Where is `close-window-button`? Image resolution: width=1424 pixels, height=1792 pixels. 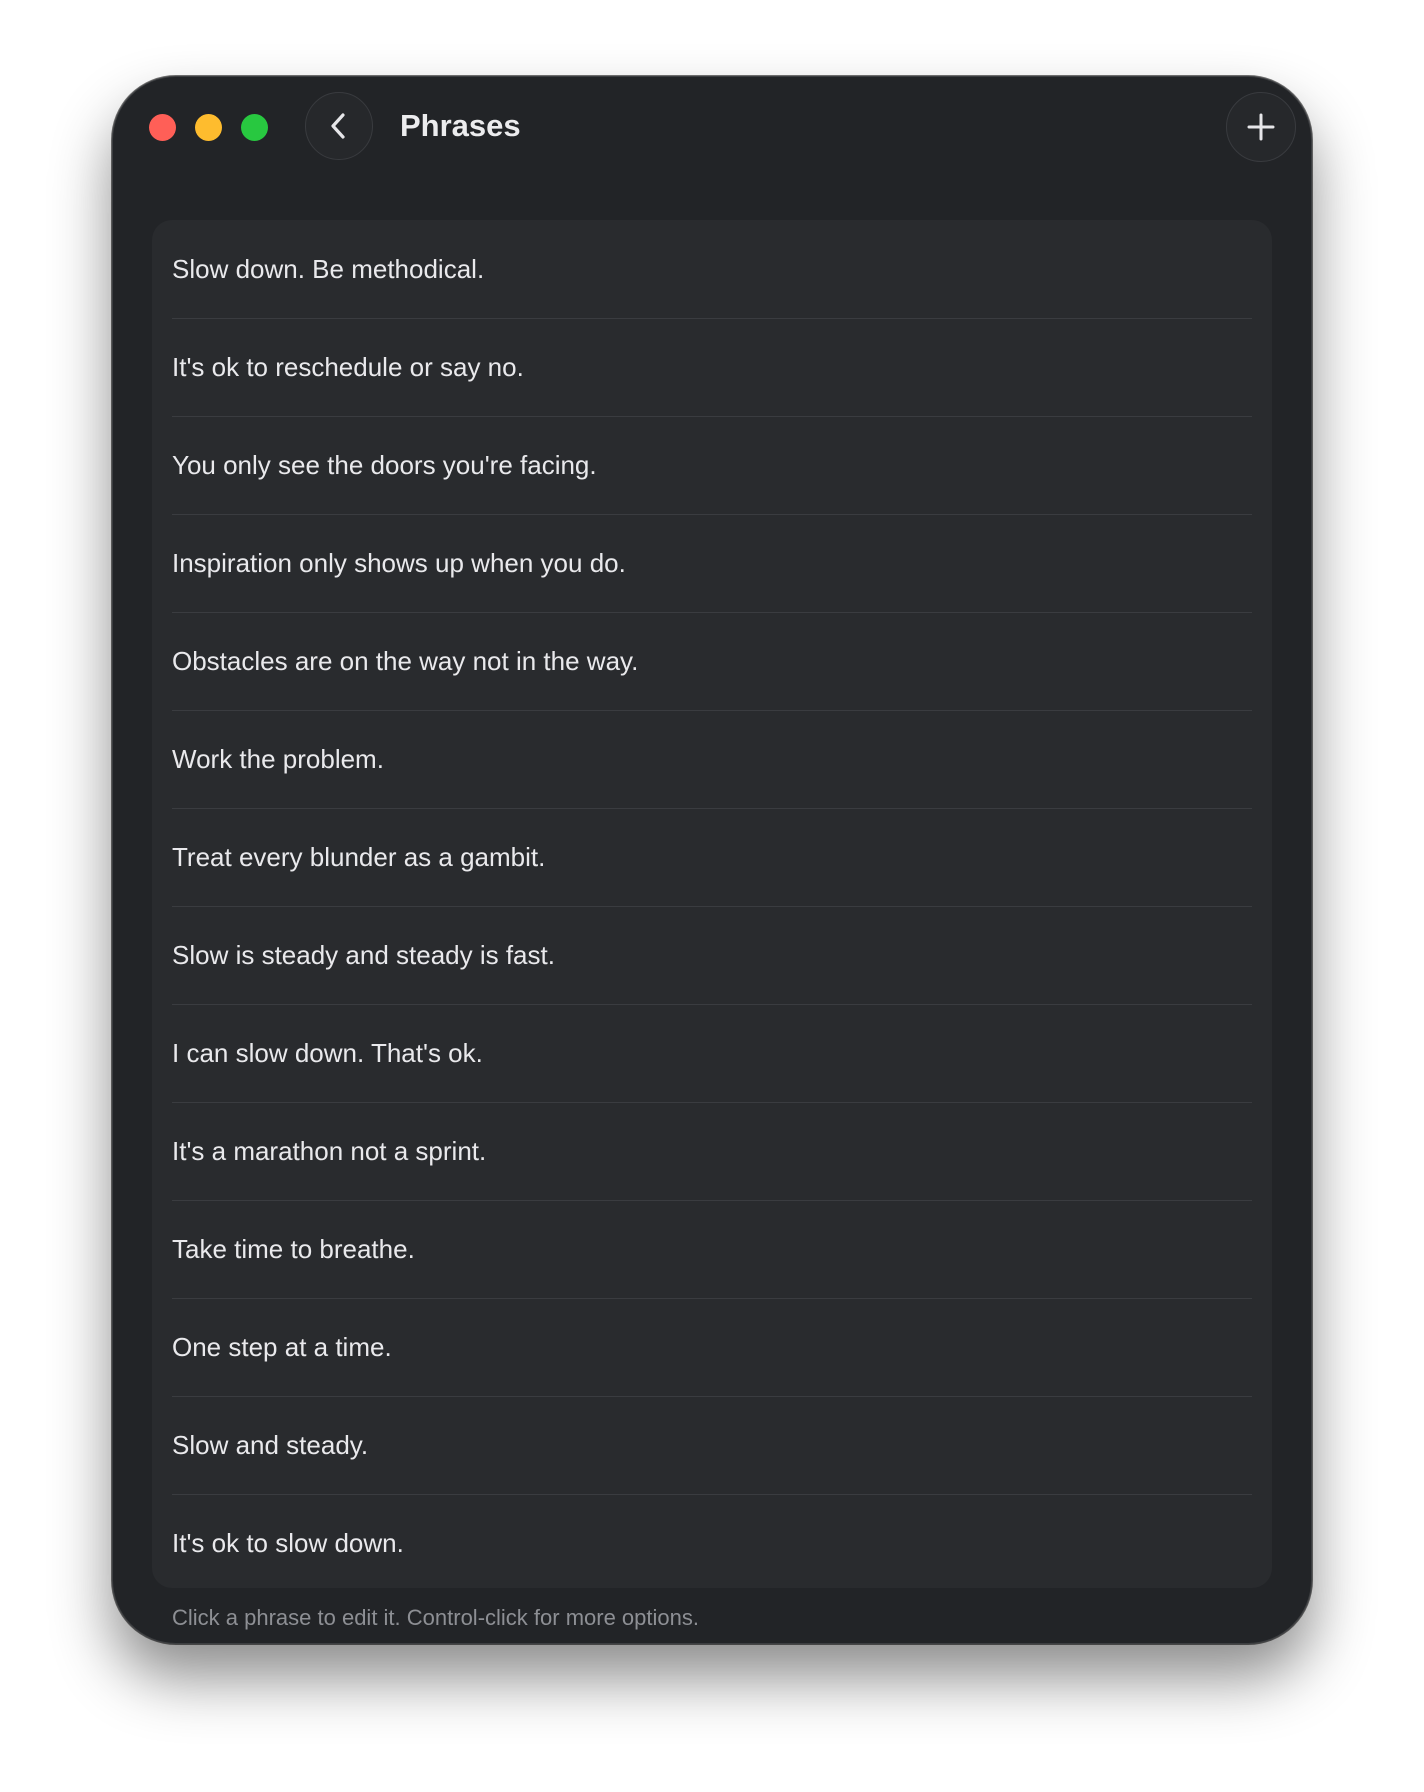
close-window-button is located at coordinates (162, 127).